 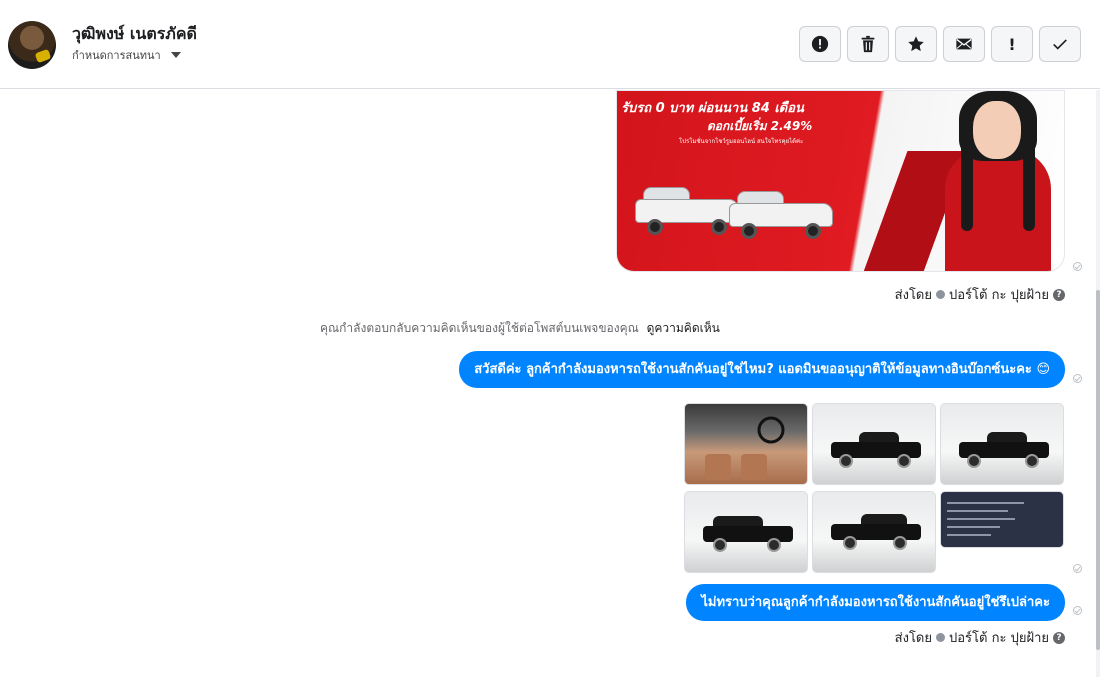 I want to click on mark-done-button, so click(x=1060, y=44).